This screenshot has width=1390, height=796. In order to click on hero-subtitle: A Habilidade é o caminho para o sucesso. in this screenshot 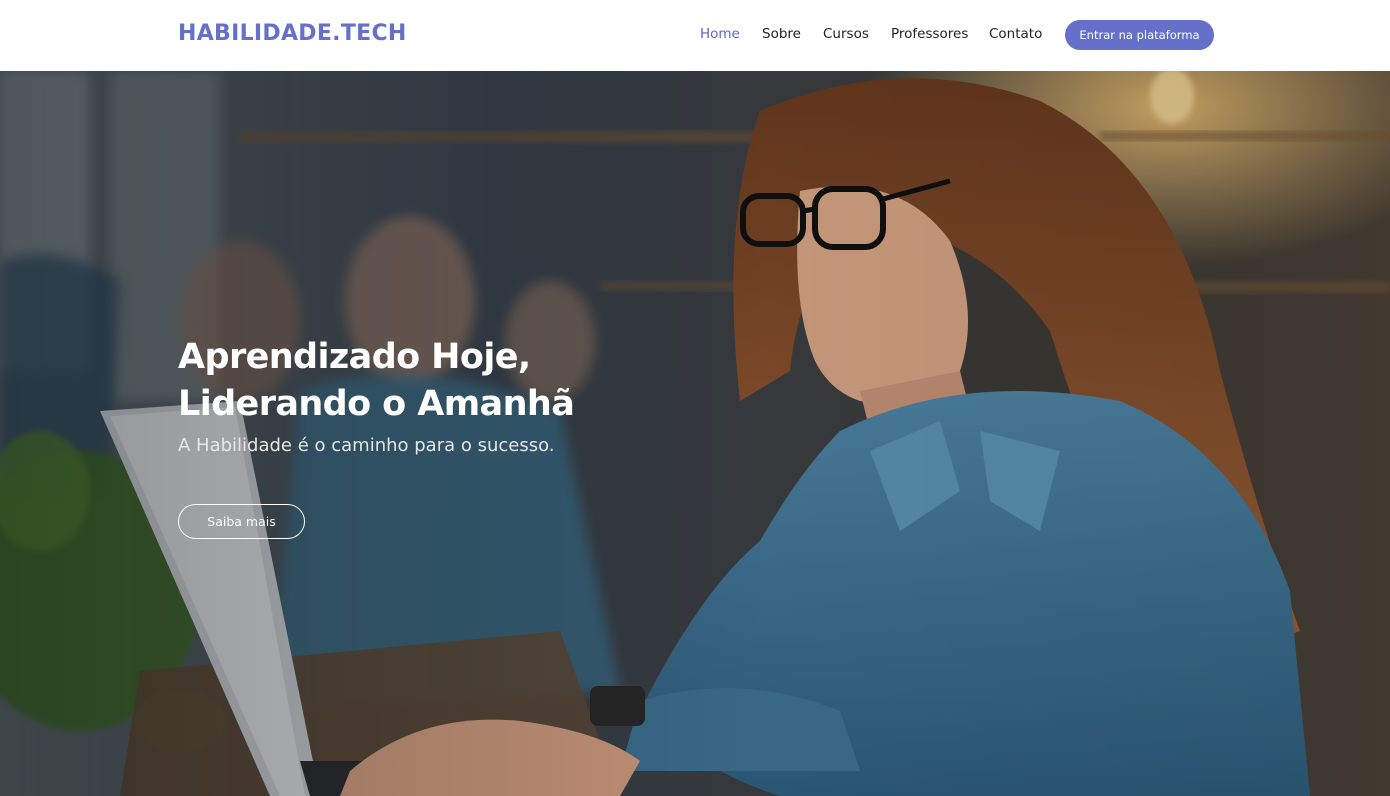, I will do `click(366, 445)`.